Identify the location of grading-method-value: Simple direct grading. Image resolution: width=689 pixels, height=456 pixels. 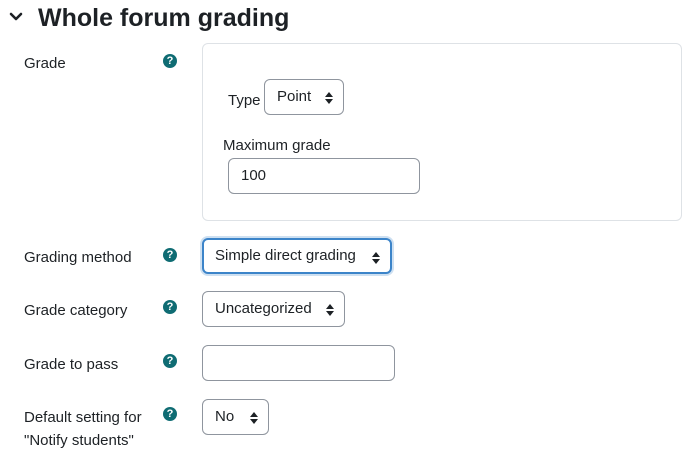
(285, 255).